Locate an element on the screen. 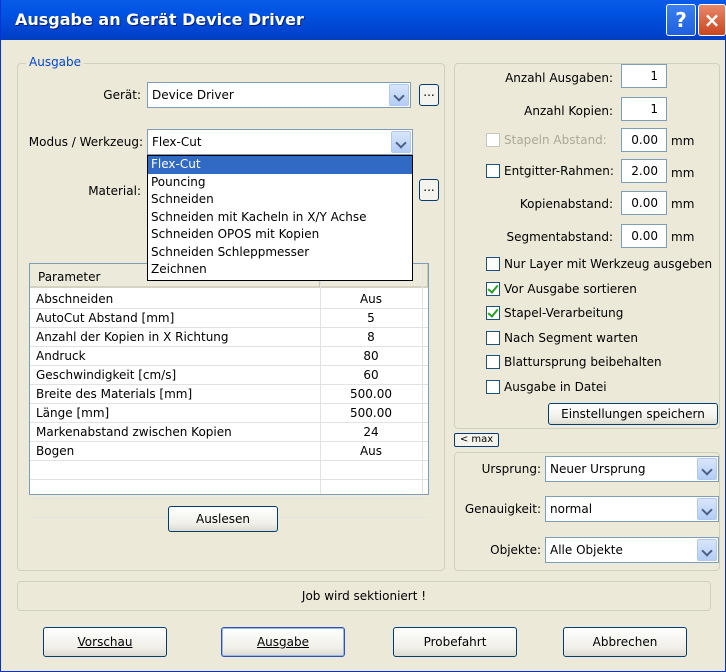  table-row: Markenabstand zwischen Kopien 24 is located at coordinates (229, 432).